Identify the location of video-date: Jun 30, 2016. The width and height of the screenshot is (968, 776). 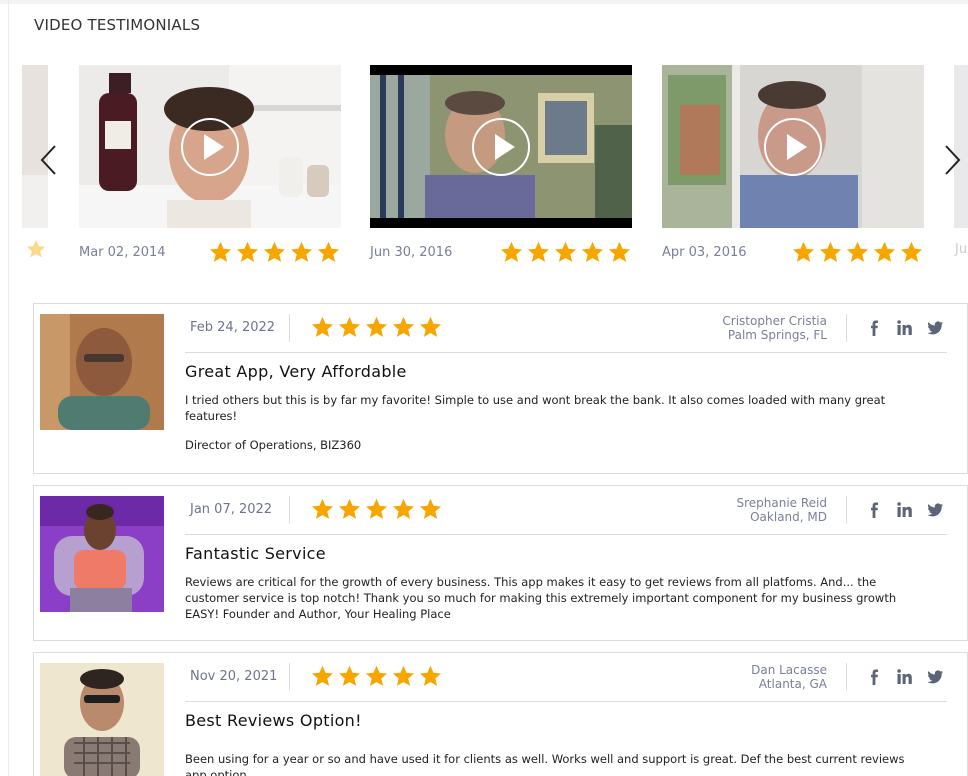
(411, 252).